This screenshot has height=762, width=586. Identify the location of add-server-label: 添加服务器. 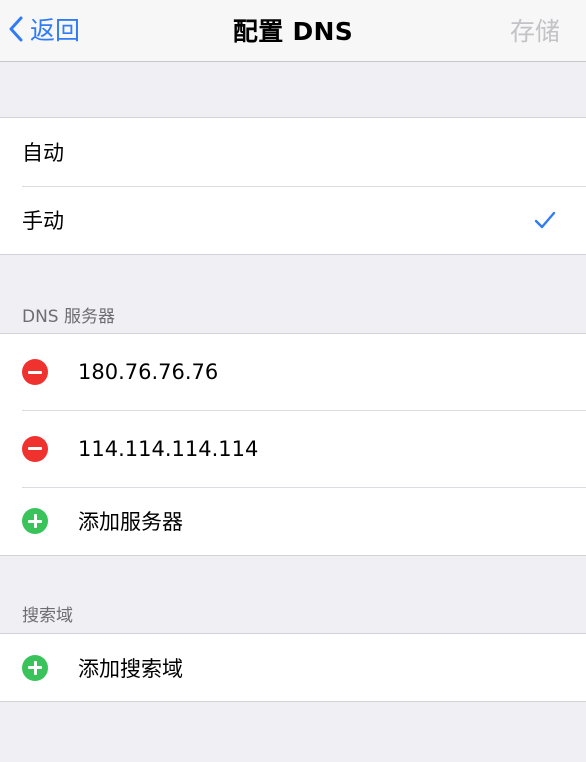
(130, 522).